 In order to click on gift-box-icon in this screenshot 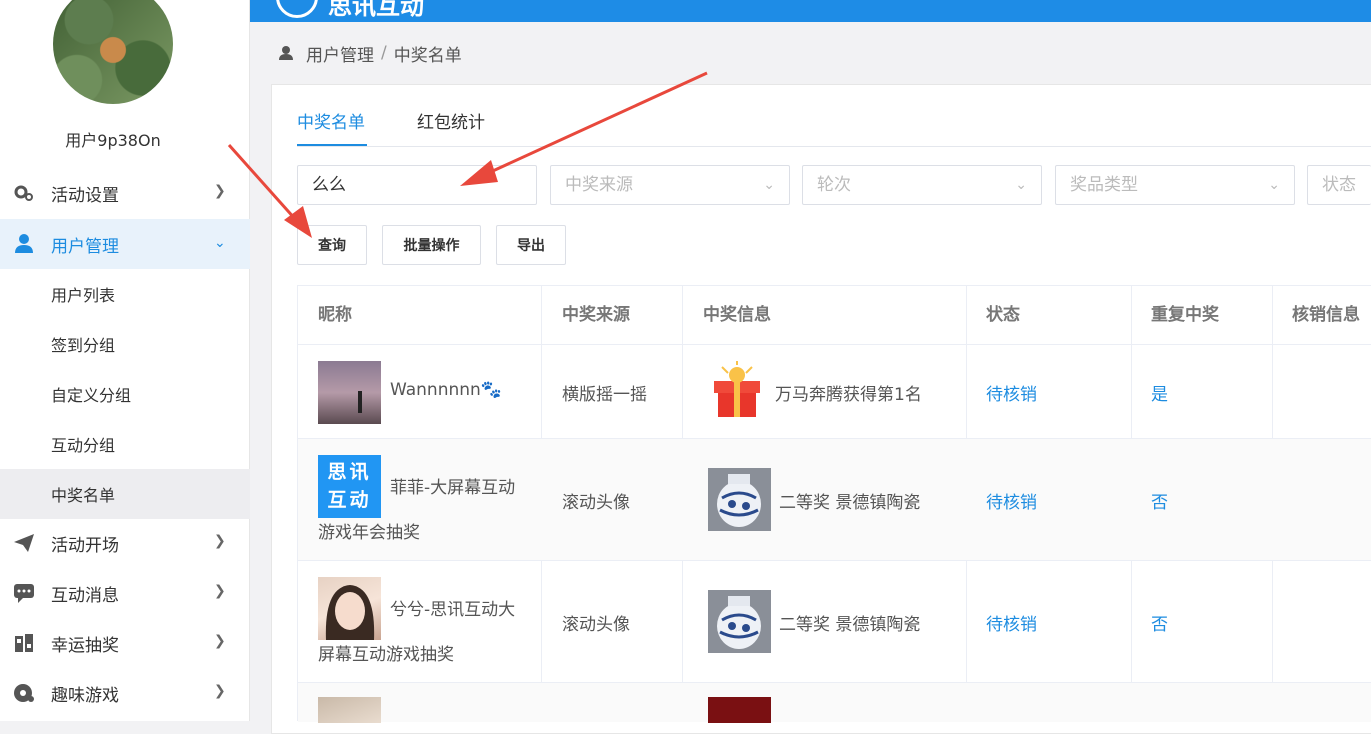, I will do `click(737, 392)`.